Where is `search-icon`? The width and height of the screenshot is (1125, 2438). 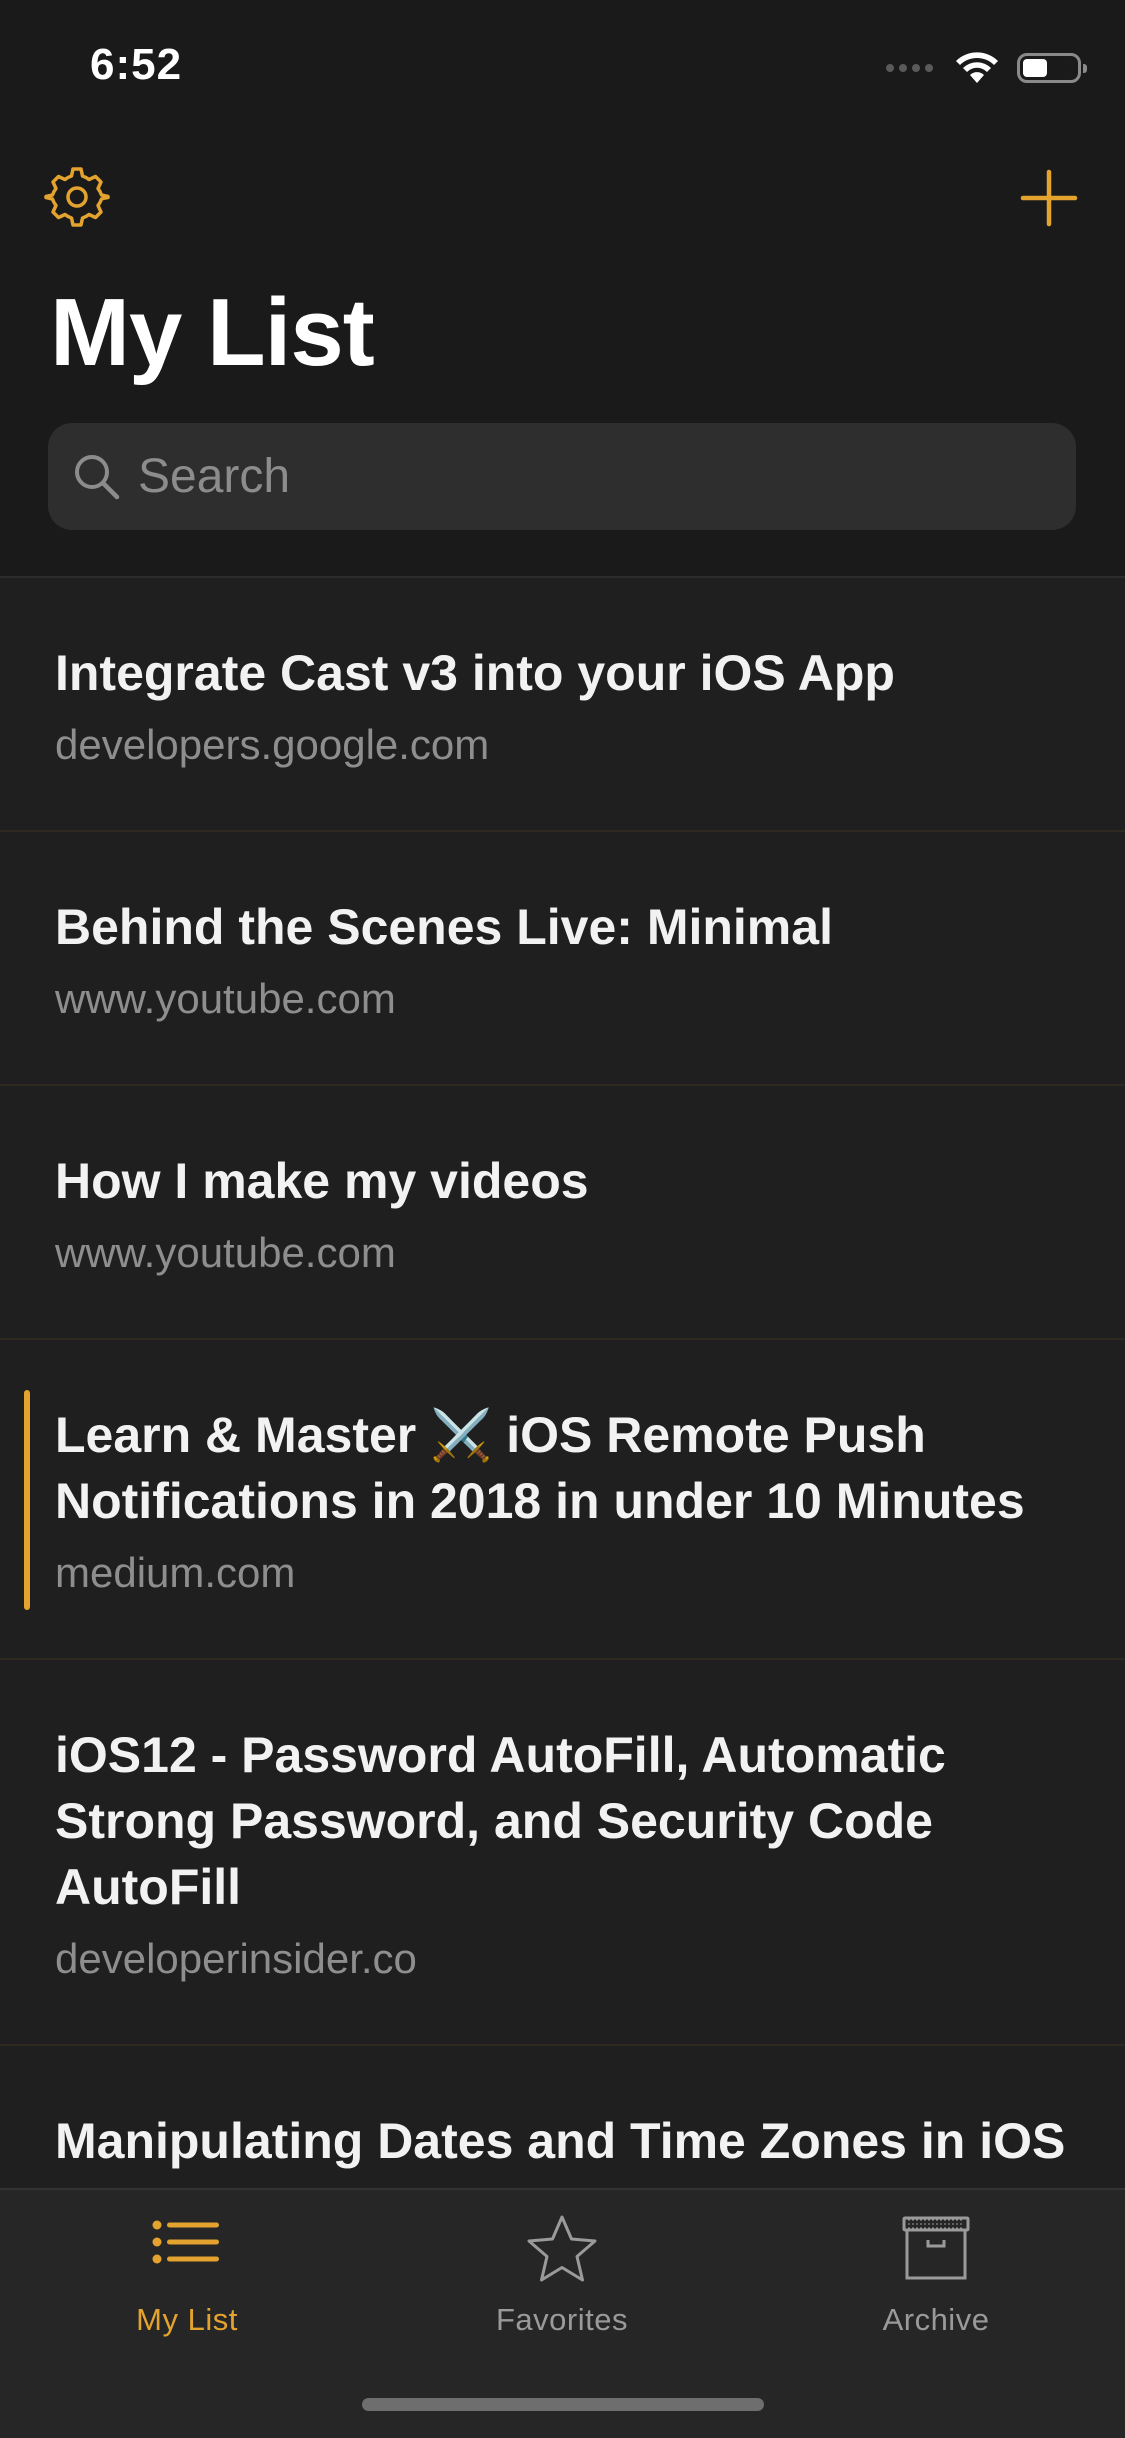 search-icon is located at coordinates (97, 476).